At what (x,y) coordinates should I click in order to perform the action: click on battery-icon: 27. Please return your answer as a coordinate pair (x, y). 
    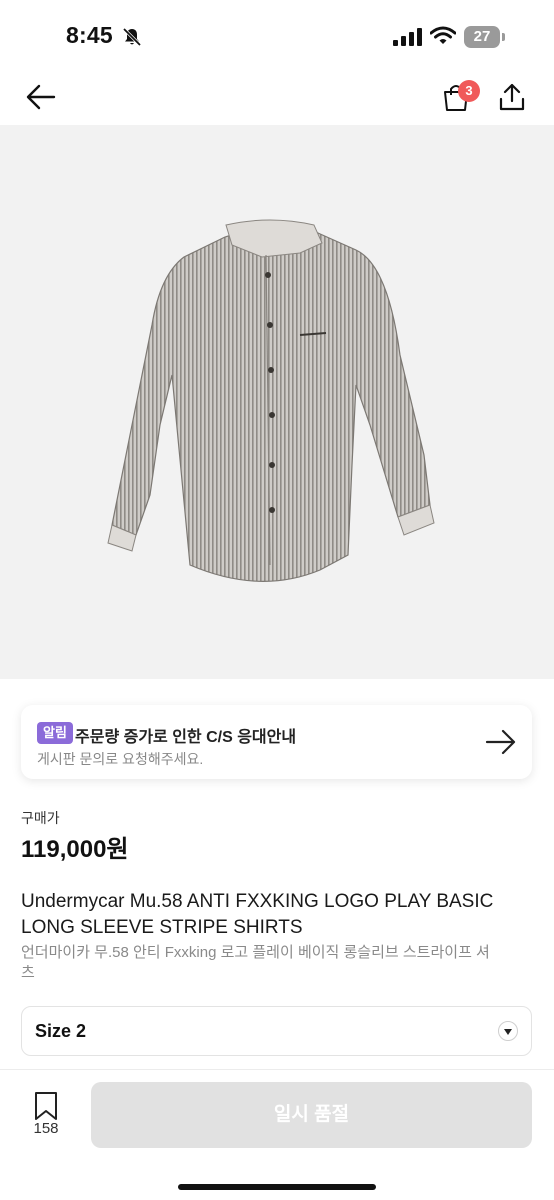
    Looking at the image, I should click on (485, 37).